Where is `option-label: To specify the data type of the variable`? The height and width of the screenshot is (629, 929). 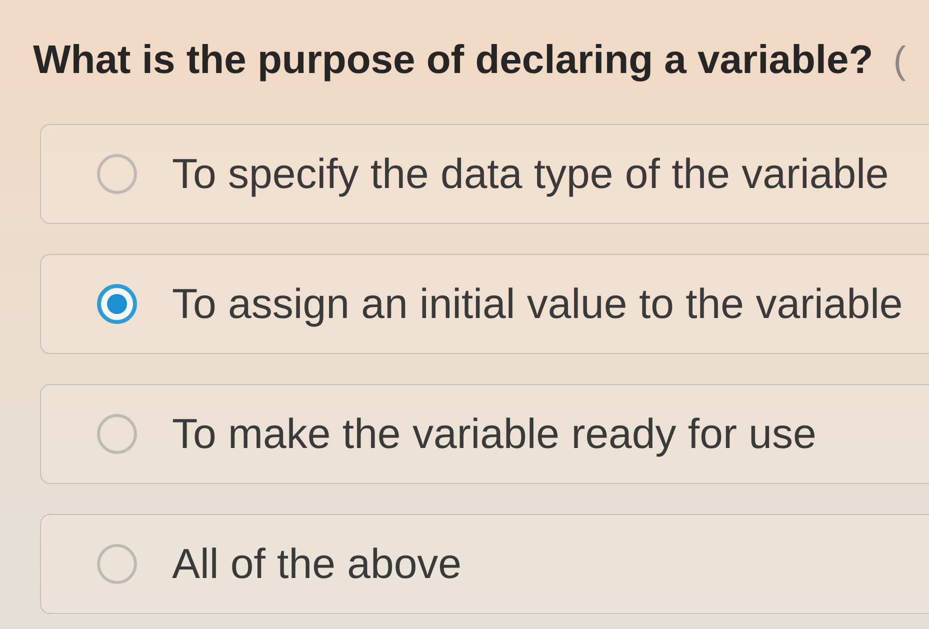 option-label: To specify the data type of the variable is located at coordinates (530, 174).